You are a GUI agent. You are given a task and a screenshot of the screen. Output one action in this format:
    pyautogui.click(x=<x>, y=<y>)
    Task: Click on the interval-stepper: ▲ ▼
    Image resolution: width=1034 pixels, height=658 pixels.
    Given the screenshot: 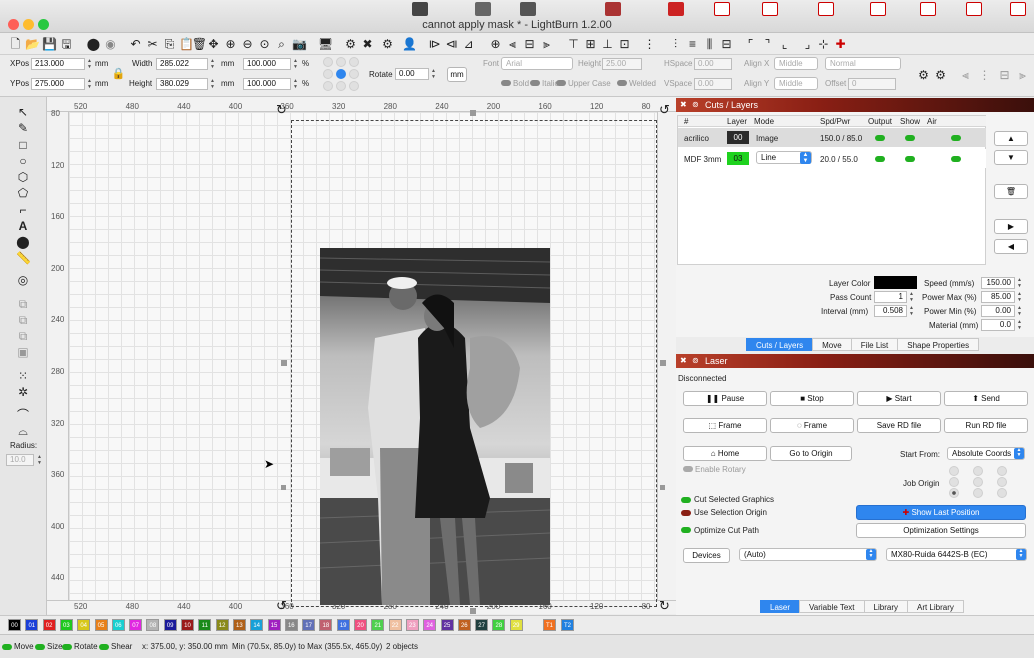 What is the action you would take?
    pyautogui.click(x=911, y=311)
    